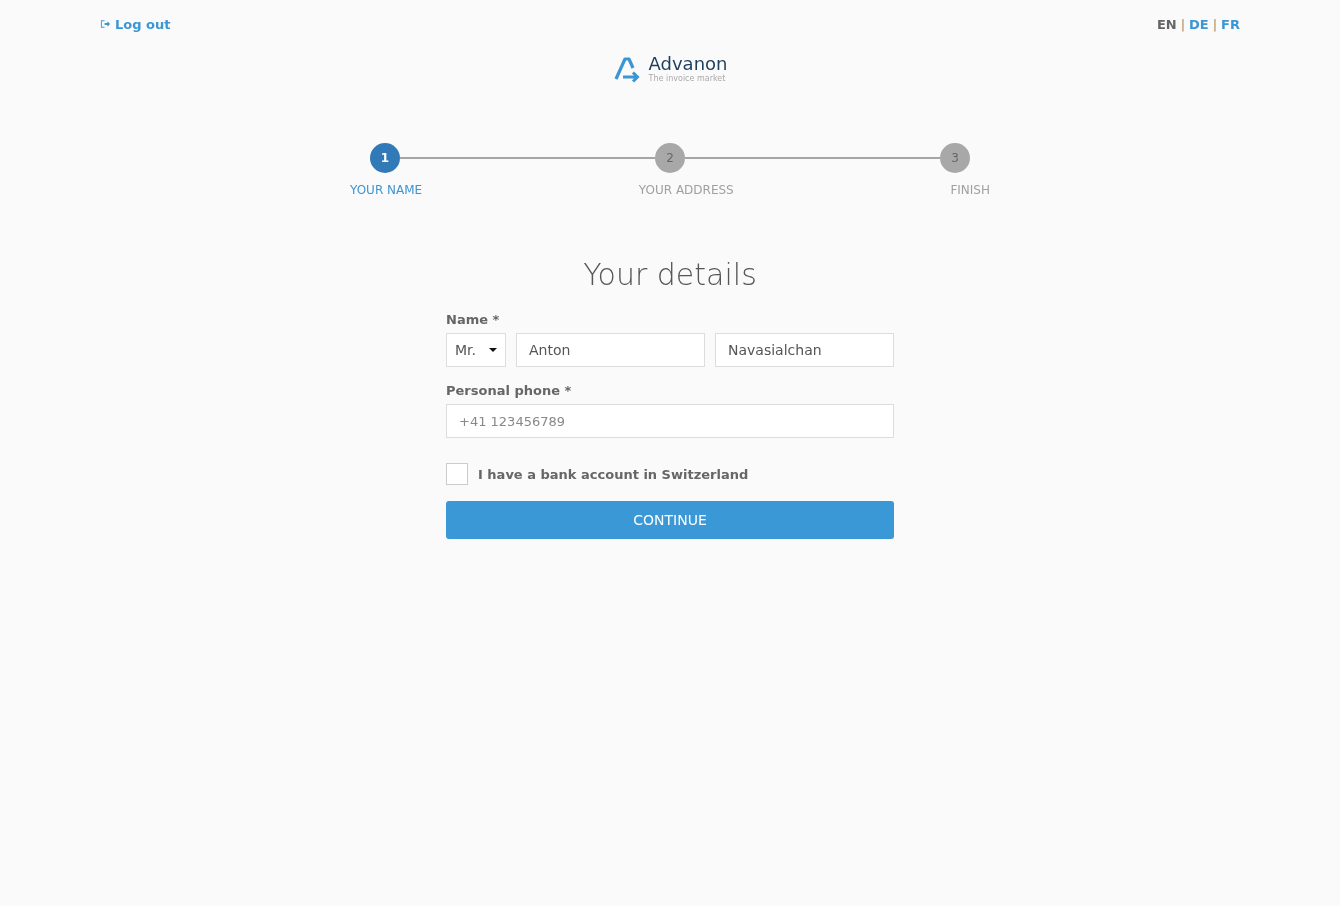 This screenshot has width=1340, height=906. What do you see at coordinates (385, 158) in the screenshot?
I see `step-number: 1` at bounding box center [385, 158].